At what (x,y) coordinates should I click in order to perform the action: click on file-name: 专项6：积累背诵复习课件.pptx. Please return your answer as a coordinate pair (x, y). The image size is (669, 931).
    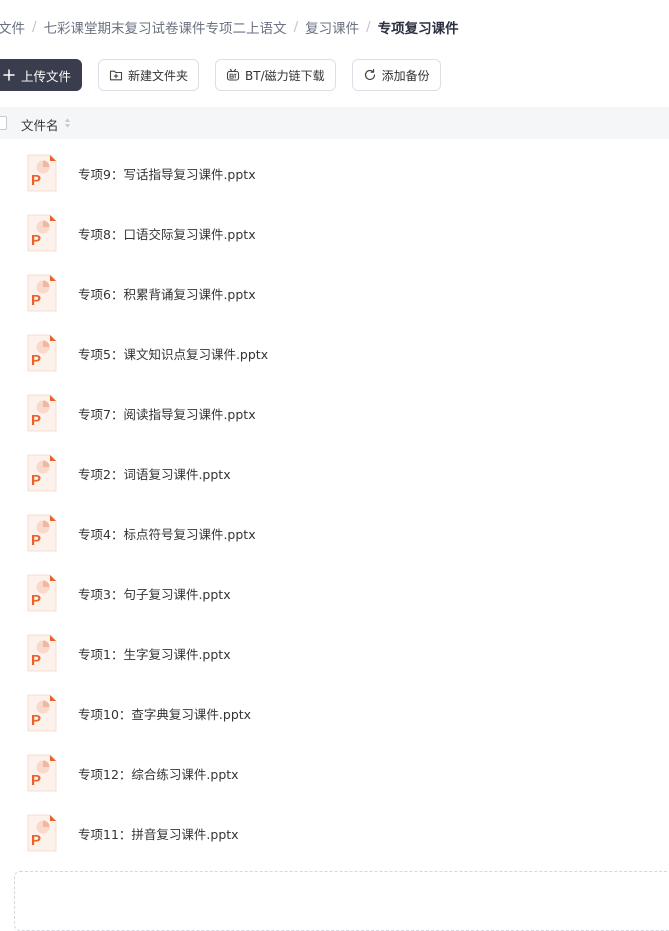
    Looking at the image, I should click on (167, 293).